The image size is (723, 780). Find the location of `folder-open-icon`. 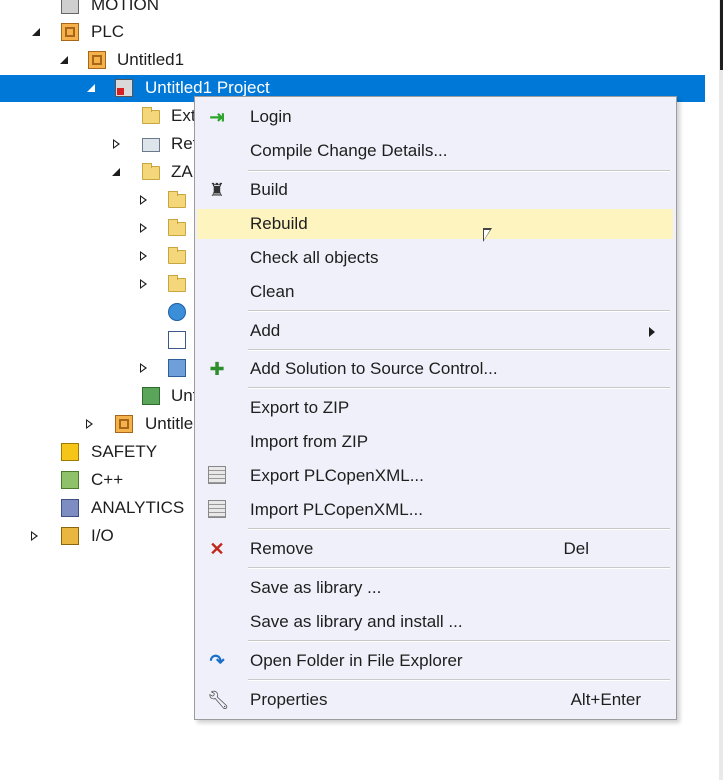

folder-open-icon is located at coordinates (151, 171).